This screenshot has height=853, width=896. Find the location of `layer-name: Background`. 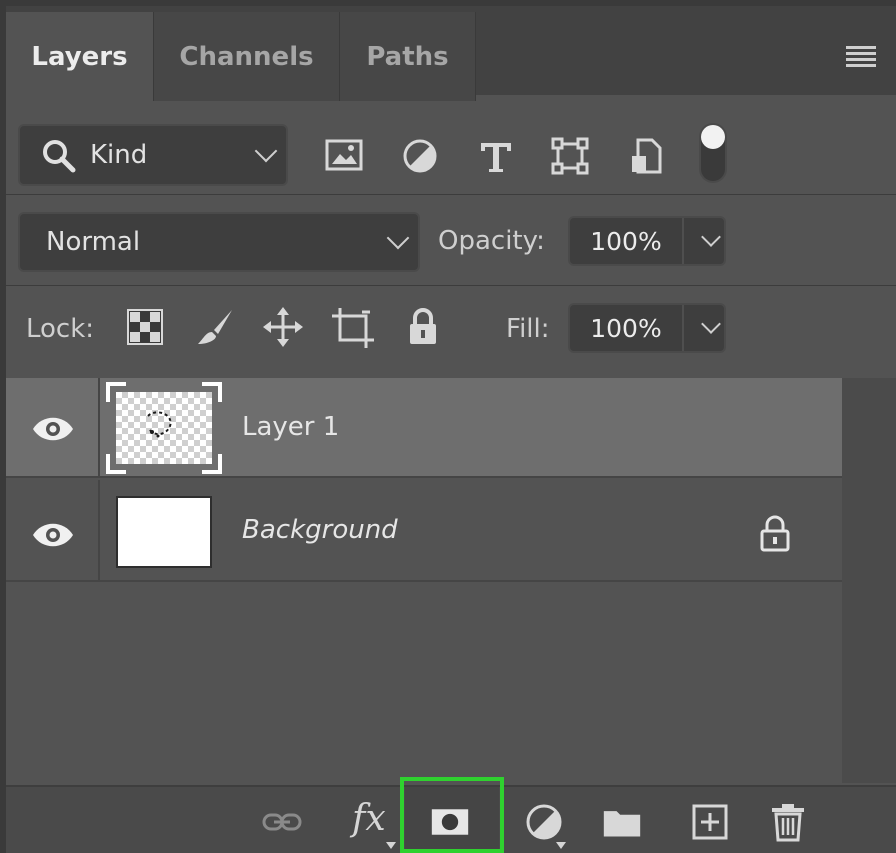

layer-name: Background is located at coordinates (320, 530).